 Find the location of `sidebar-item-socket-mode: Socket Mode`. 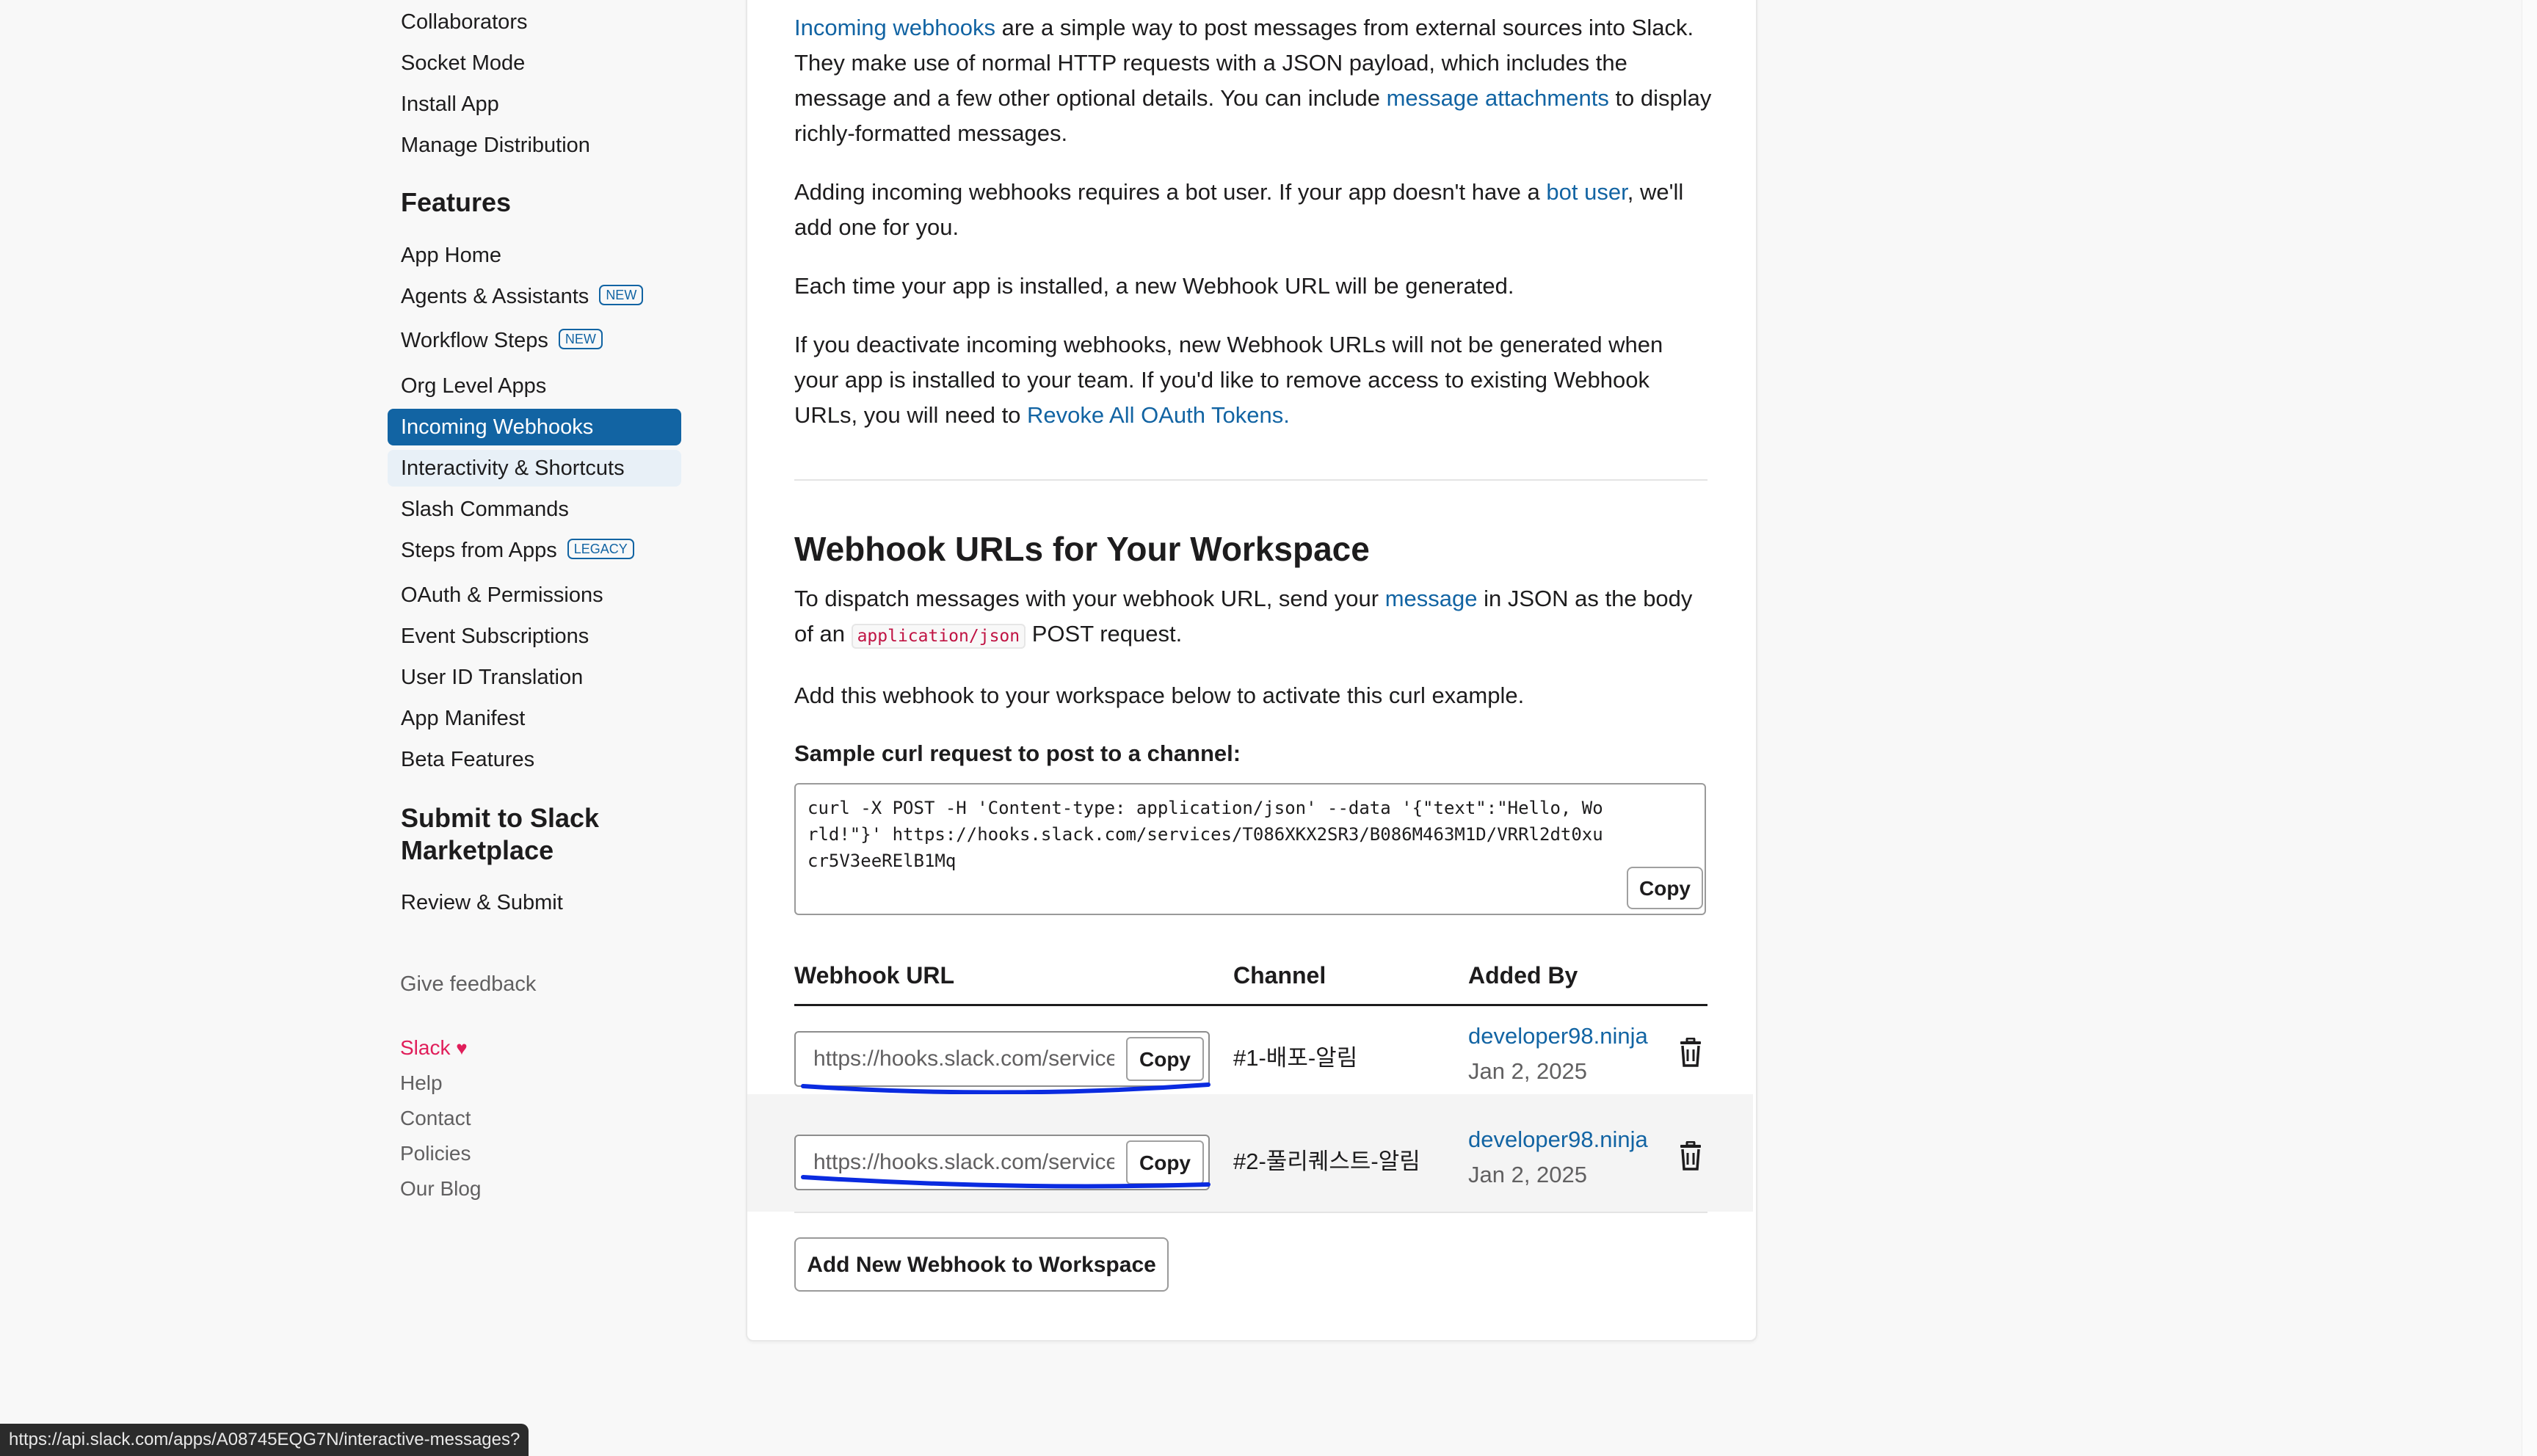

sidebar-item-socket-mode: Socket Mode is located at coordinates (463, 63).